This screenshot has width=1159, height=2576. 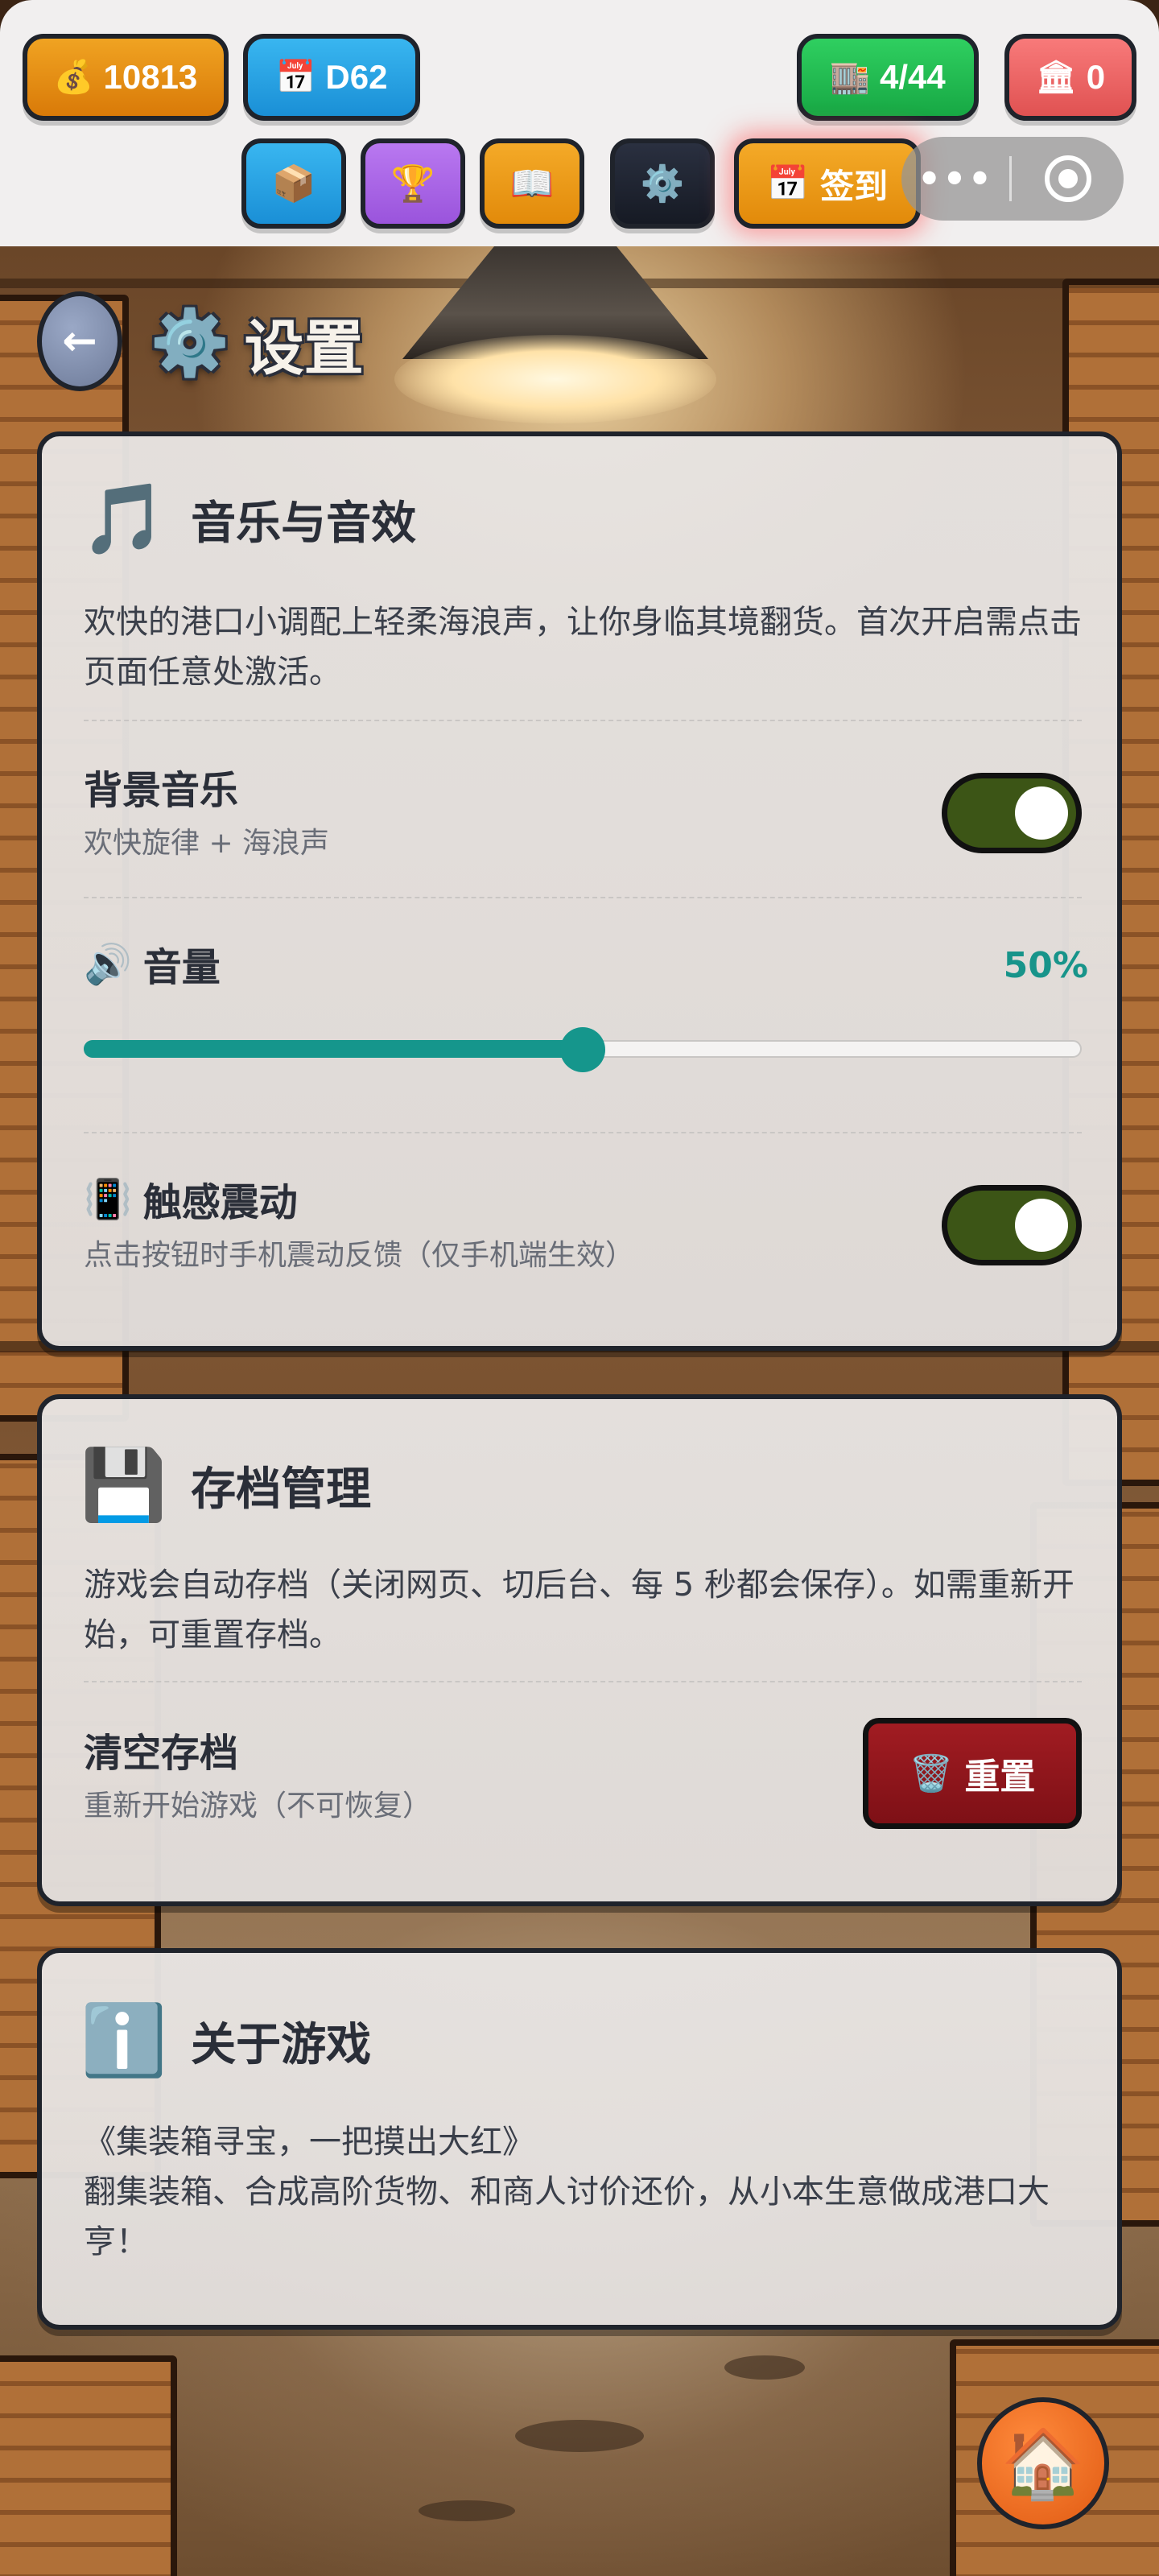 I want to click on mini-program-capsule: •••, so click(x=1012, y=179).